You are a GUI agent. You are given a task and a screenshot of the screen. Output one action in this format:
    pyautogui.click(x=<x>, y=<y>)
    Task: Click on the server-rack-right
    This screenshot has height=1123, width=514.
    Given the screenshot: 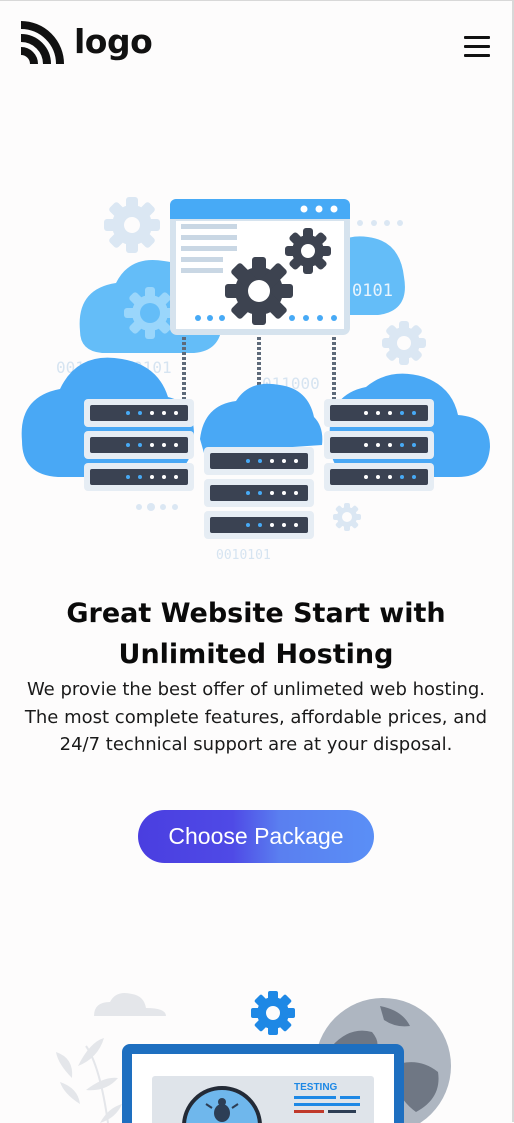 What is the action you would take?
    pyautogui.click(x=379, y=445)
    